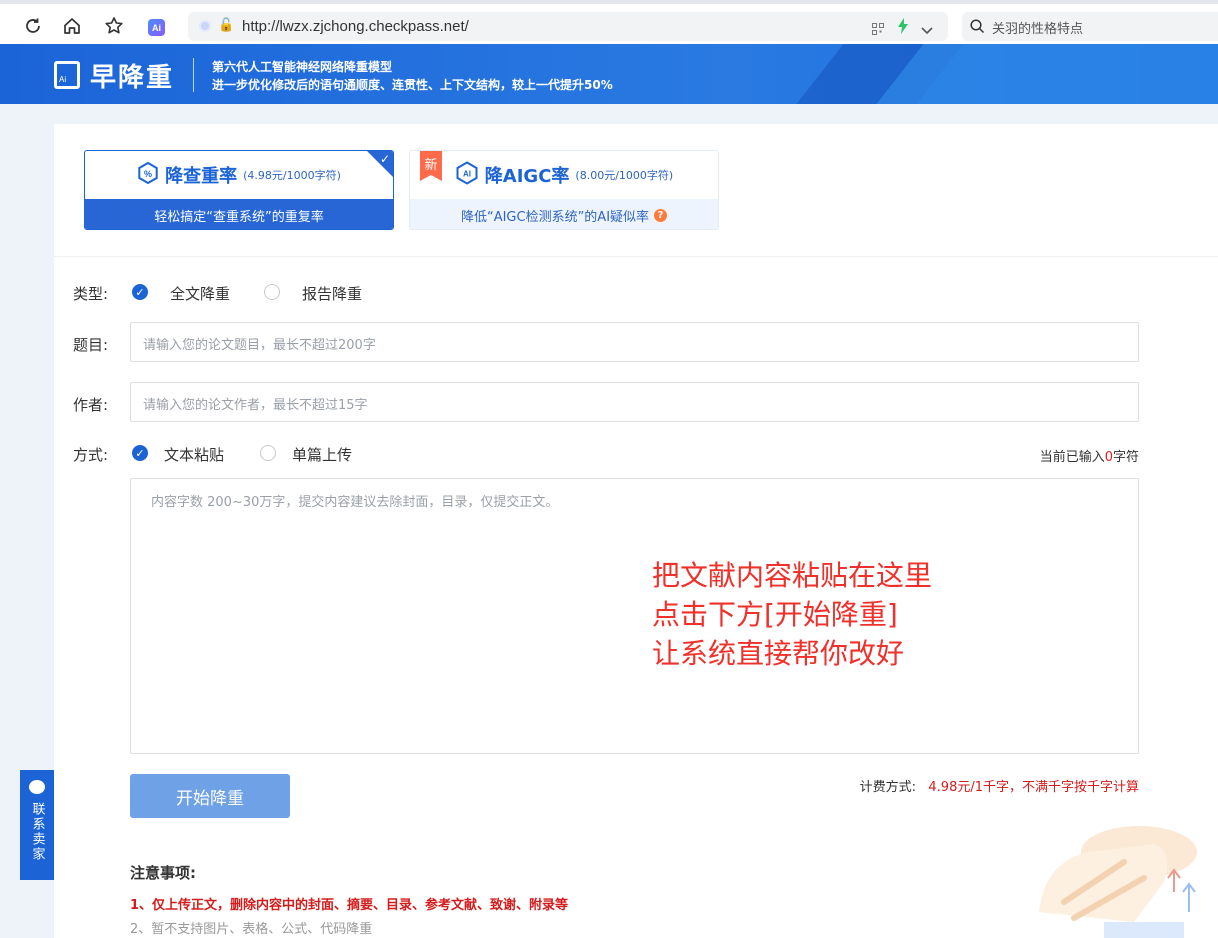 This screenshot has height=938, width=1218. What do you see at coordinates (205, 26) in the screenshot?
I see `site-icon` at bounding box center [205, 26].